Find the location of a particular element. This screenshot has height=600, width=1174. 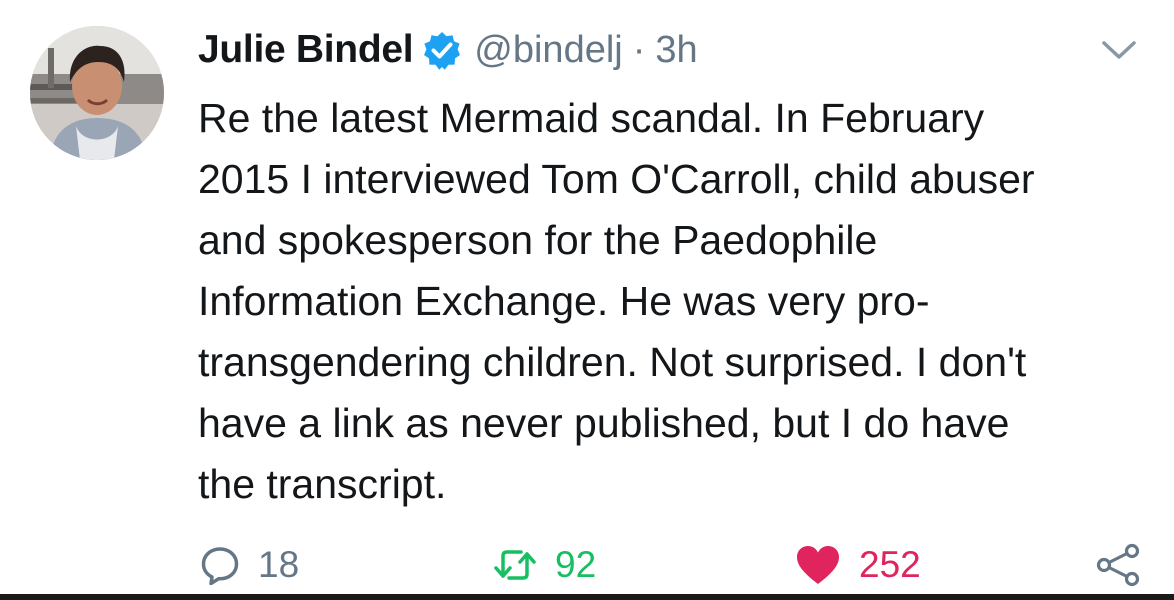

retweet-button: 92 is located at coordinates (544, 565).